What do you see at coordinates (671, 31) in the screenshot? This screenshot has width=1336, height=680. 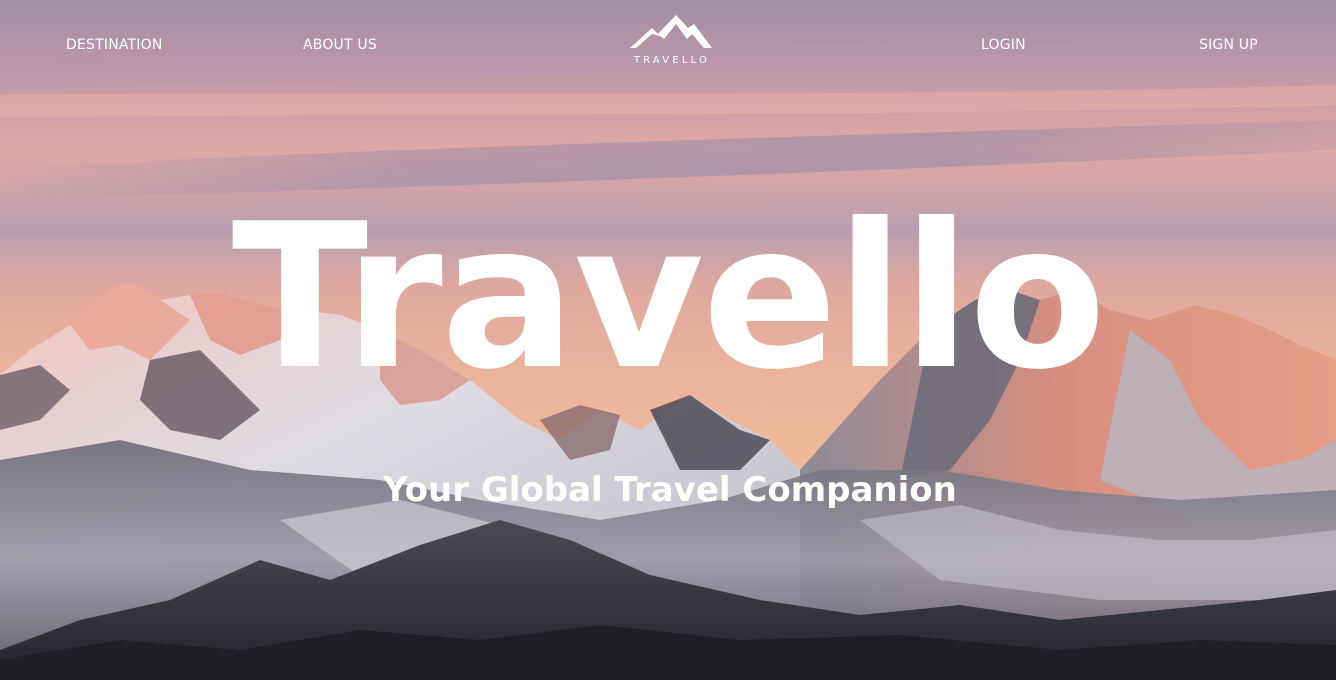 I see `mountain-logo-icon` at bounding box center [671, 31].